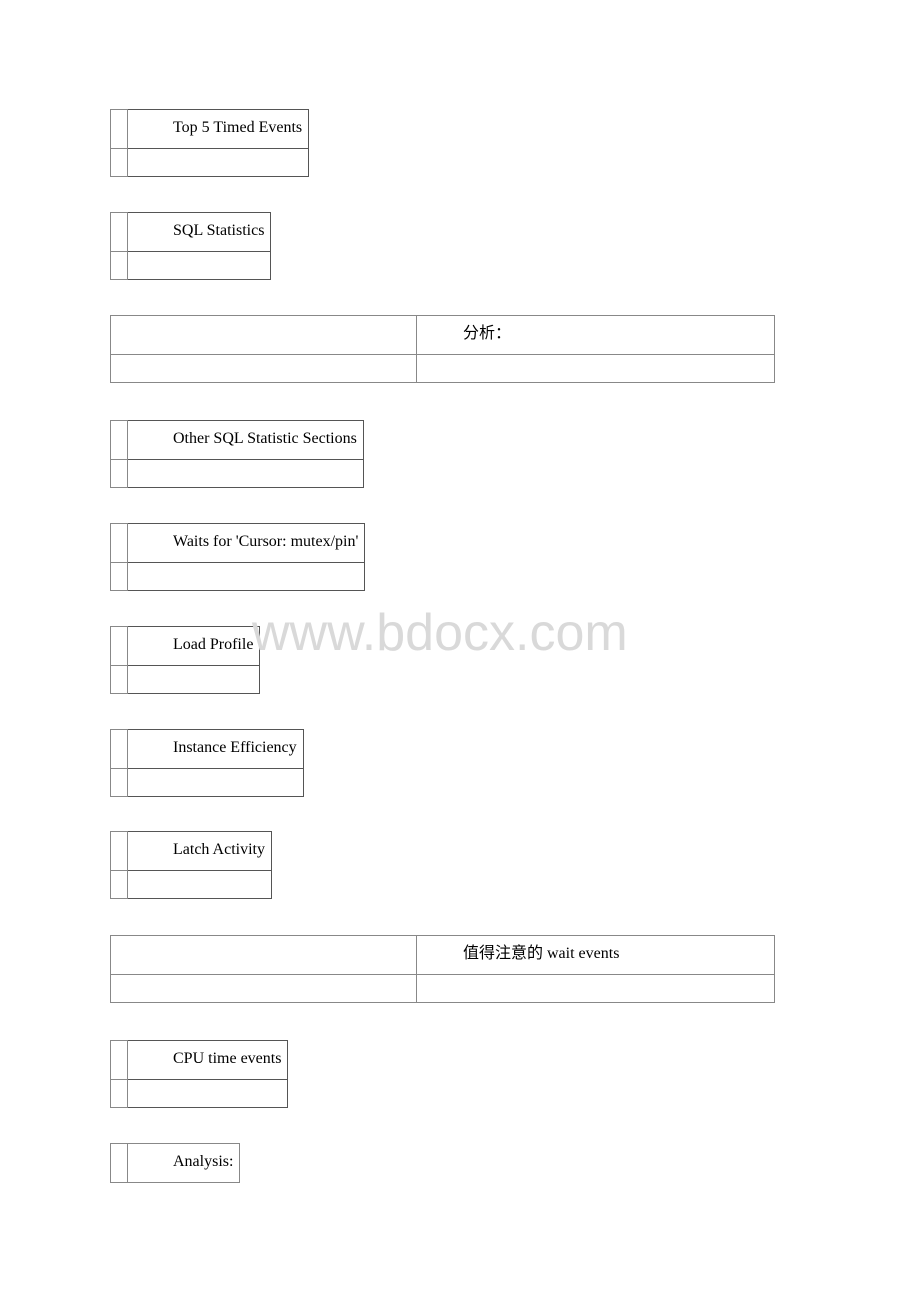 The width and height of the screenshot is (920, 1302). Describe the element at coordinates (199, 851) in the screenshot. I see `section-title: Latch Activity` at that location.